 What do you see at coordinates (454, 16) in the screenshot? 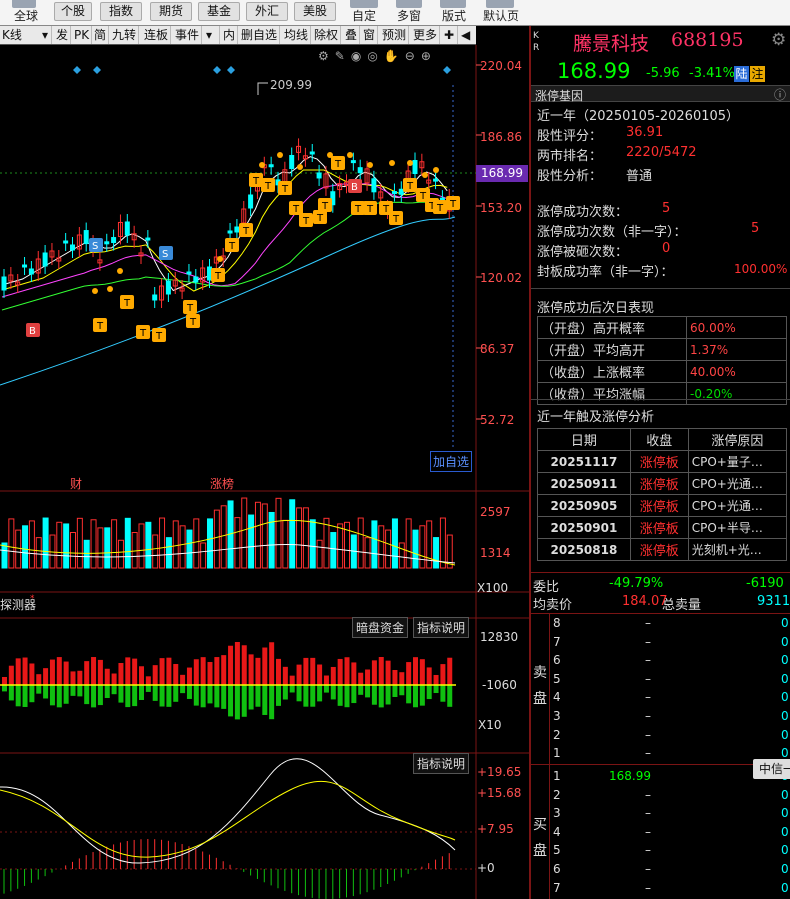
I see `layout-button: 版式` at bounding box center [454, 16].